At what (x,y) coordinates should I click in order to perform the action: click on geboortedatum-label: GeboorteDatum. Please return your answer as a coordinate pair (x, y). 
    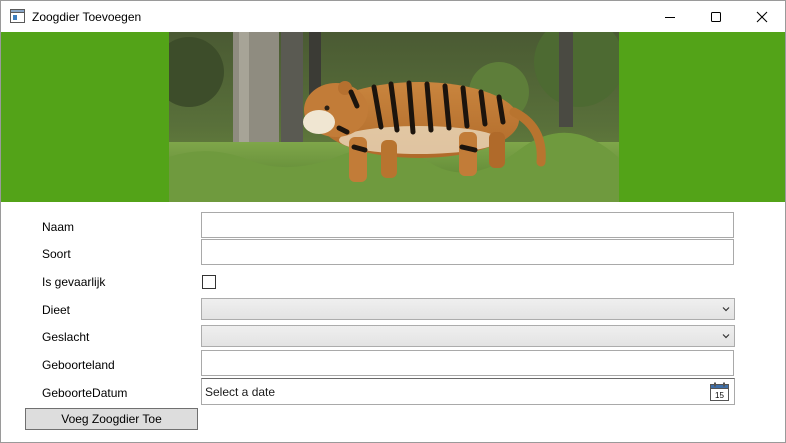
    Looking at the image, I should click on (85, 393).